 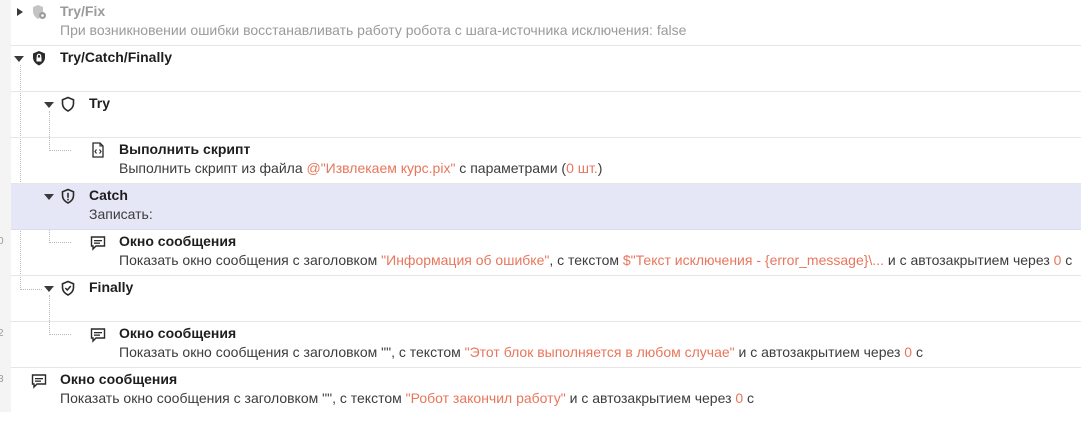 I want to click on run-script-title: Выполнить скрипт, so click(x=185, y=149).